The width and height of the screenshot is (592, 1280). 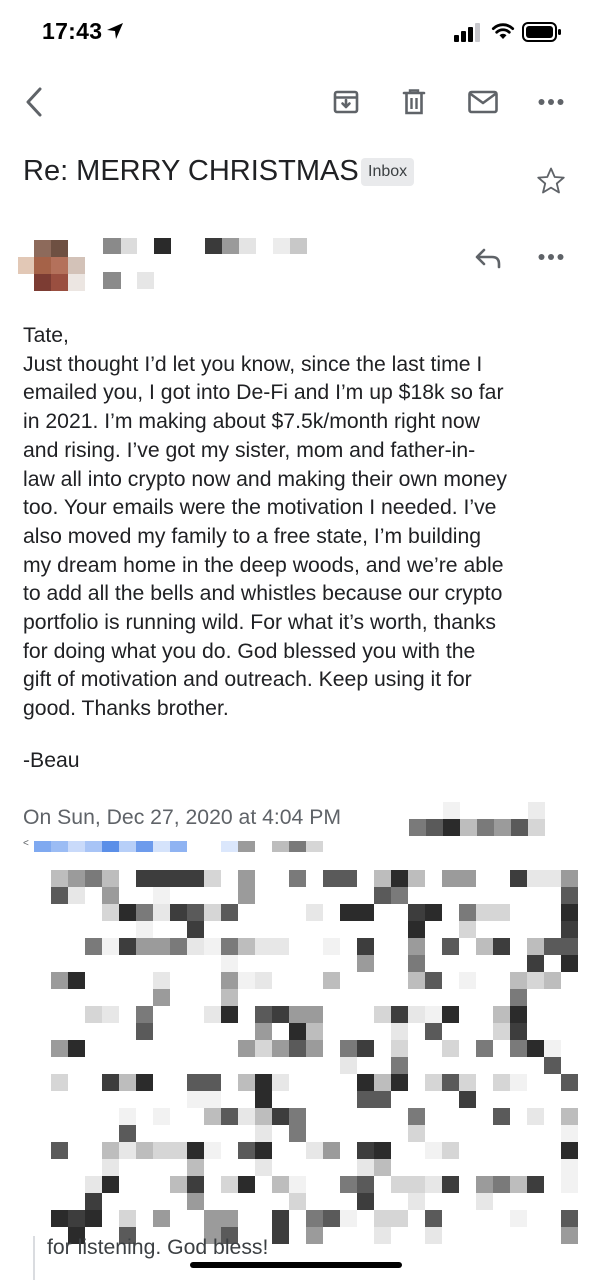 What do you see at coordinates (551, 181) in the screenshot?
I see `star-button` at bounding box center [551, 181].